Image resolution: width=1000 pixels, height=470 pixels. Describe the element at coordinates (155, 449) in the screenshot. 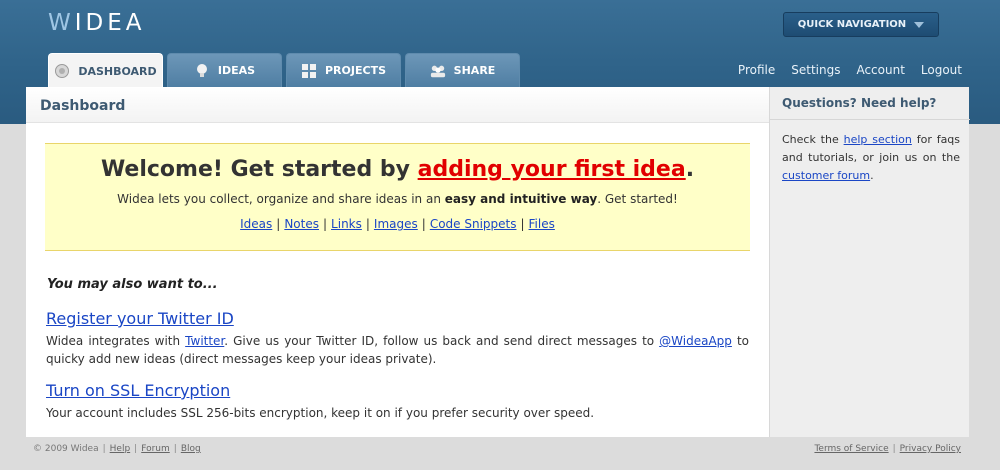

I see `footer-forum-link: Forum` at that location.